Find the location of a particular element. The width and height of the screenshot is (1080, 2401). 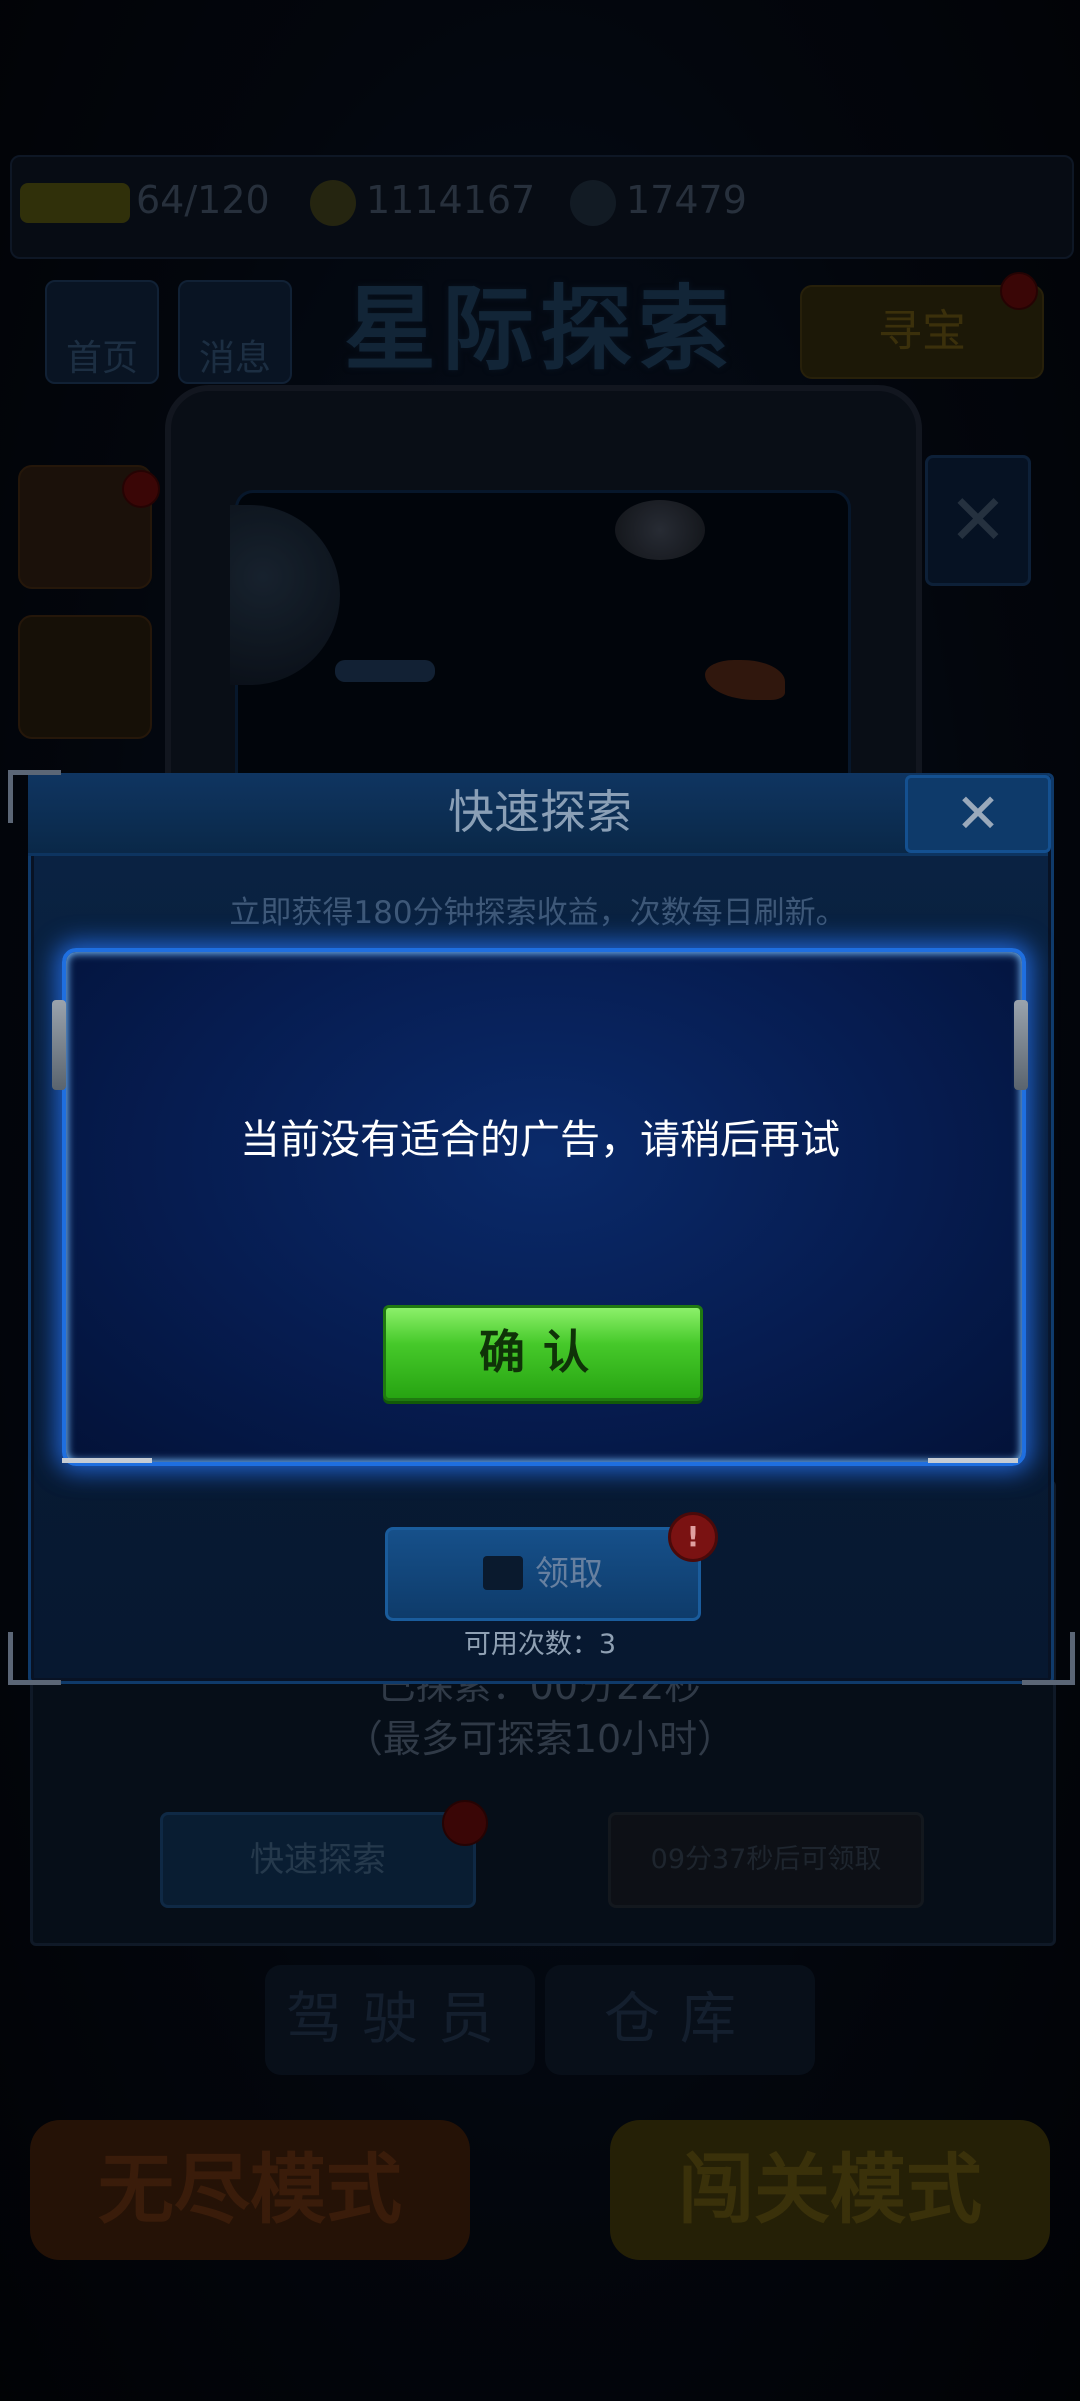

claim-alert-badge: ! is located at coordinates (693, 1537).